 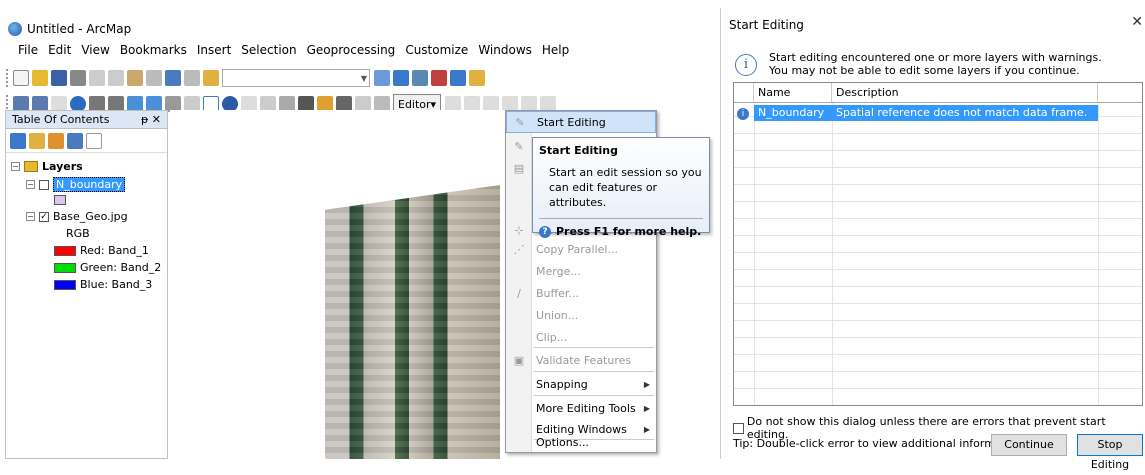 I want to click on orthophoto-raster, so click(x=412, y=322).